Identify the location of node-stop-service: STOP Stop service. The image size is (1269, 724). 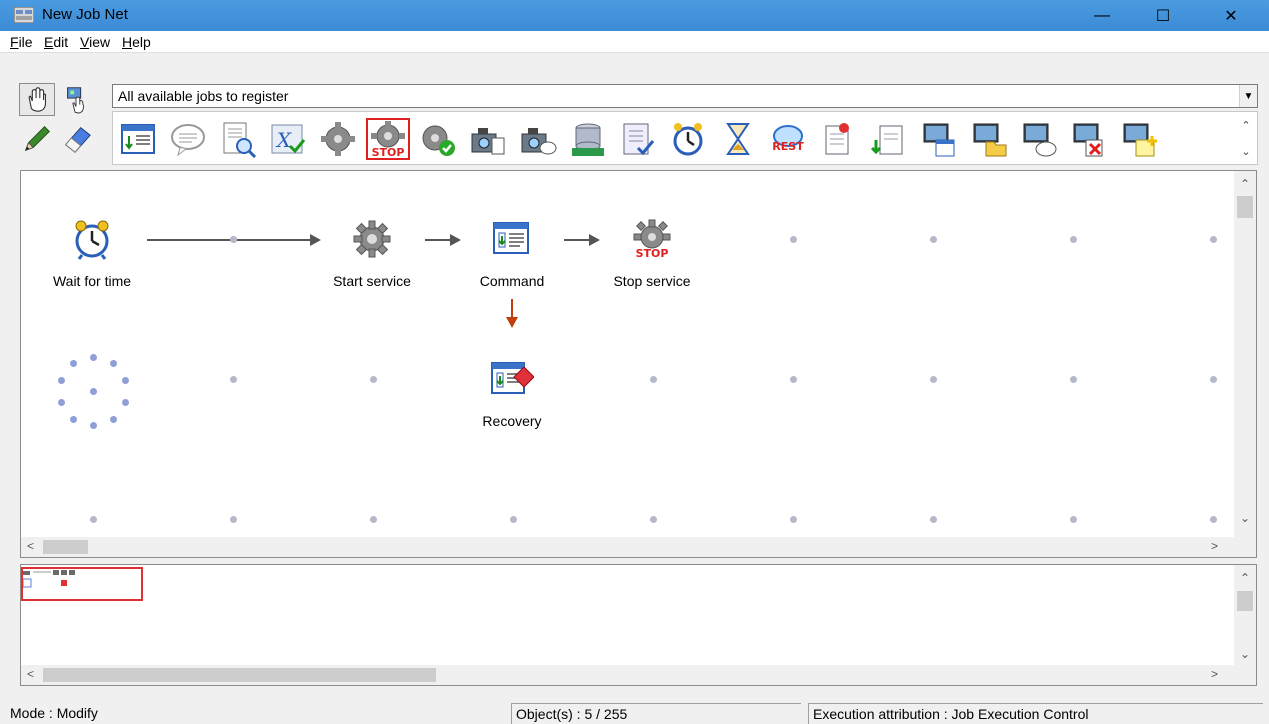
(652, 253).